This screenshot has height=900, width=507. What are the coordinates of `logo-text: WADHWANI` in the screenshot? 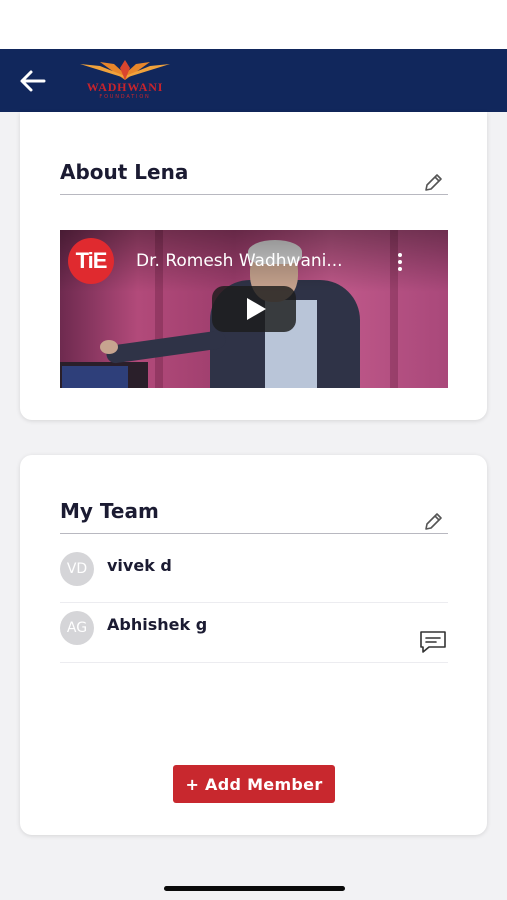 It's located at (125, 87).